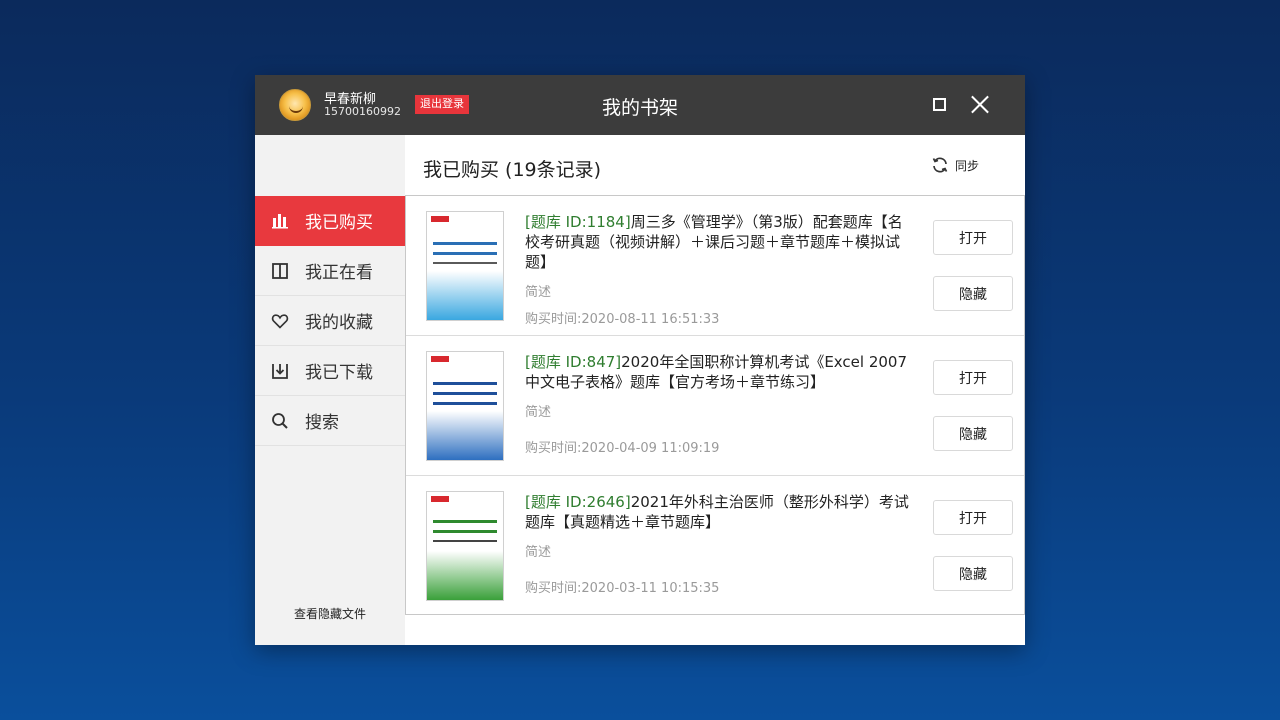 Image resolution: width=1280 pixels, height=720 pixels. What do you see at coordinates (280, 221) in the screenshot?
I see `bar-chart-icon` at bounding box center [280, 221].